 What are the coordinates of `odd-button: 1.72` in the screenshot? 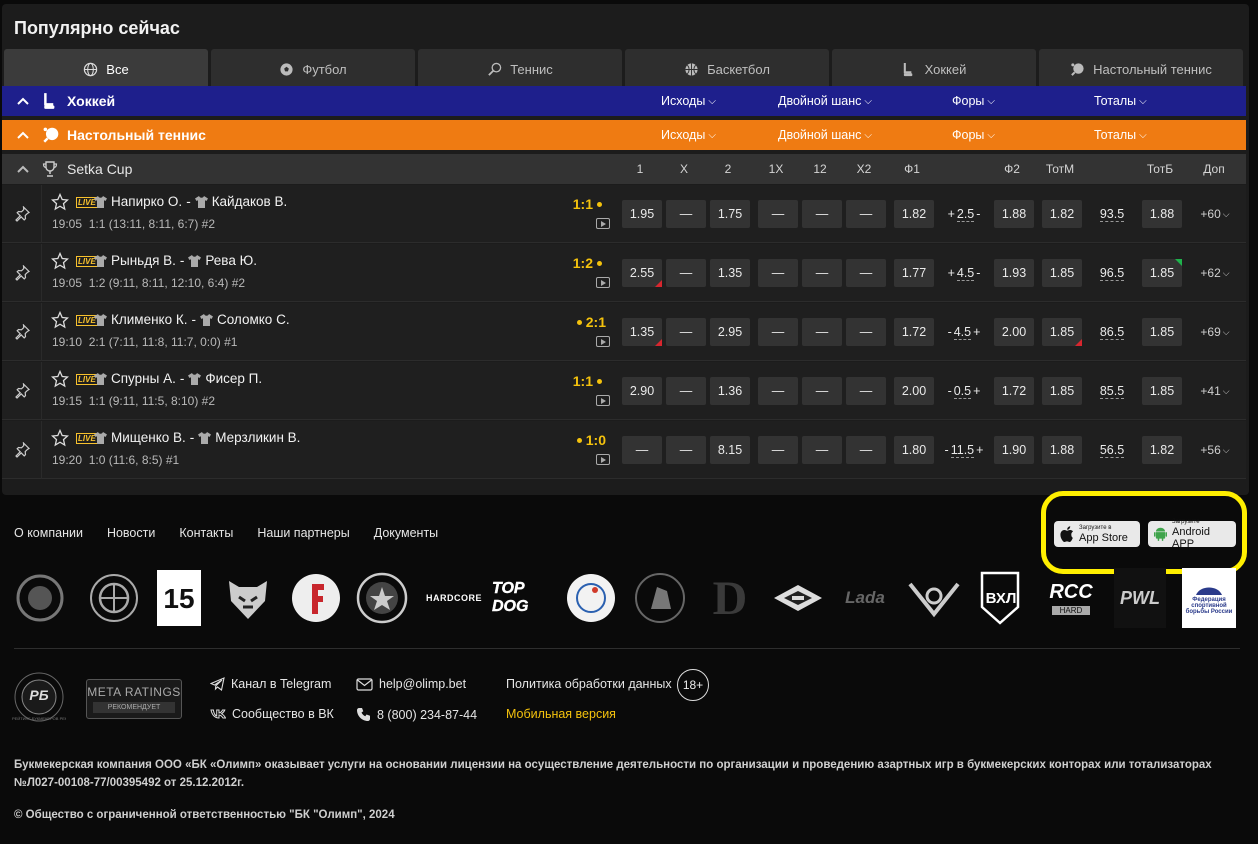 It's located at (914, 332).